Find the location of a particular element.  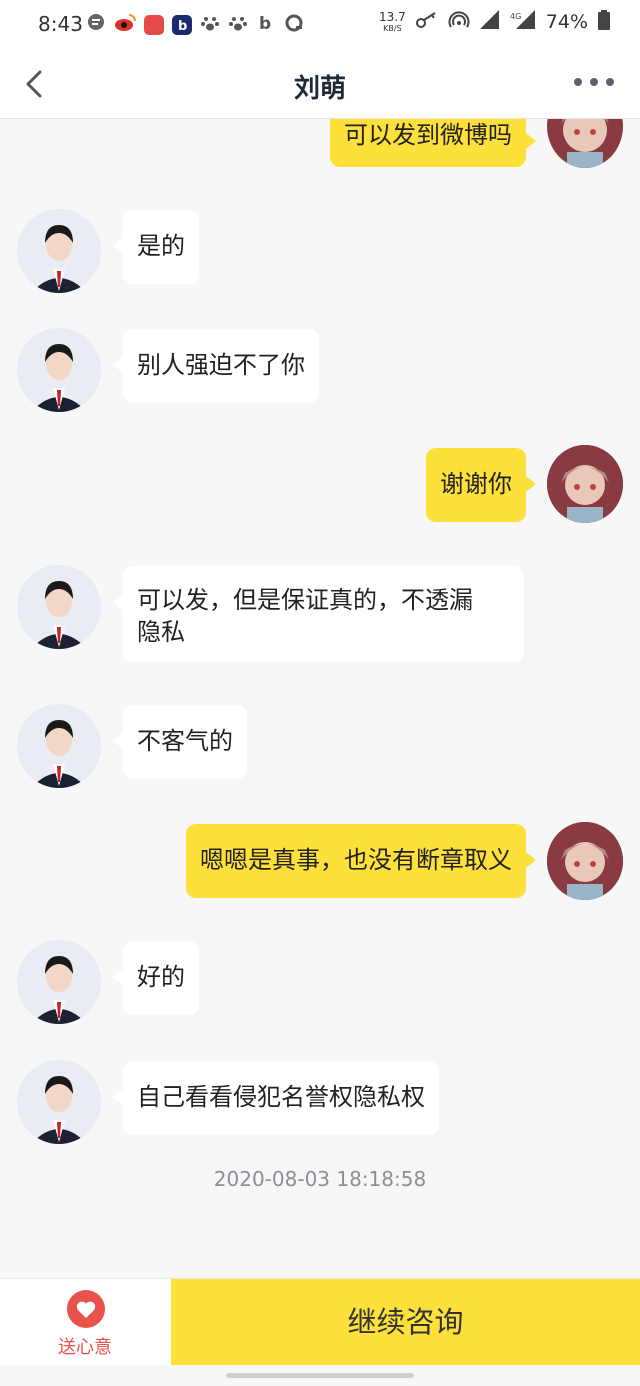

b-app-icon: b is located at coordinates (182, 25).